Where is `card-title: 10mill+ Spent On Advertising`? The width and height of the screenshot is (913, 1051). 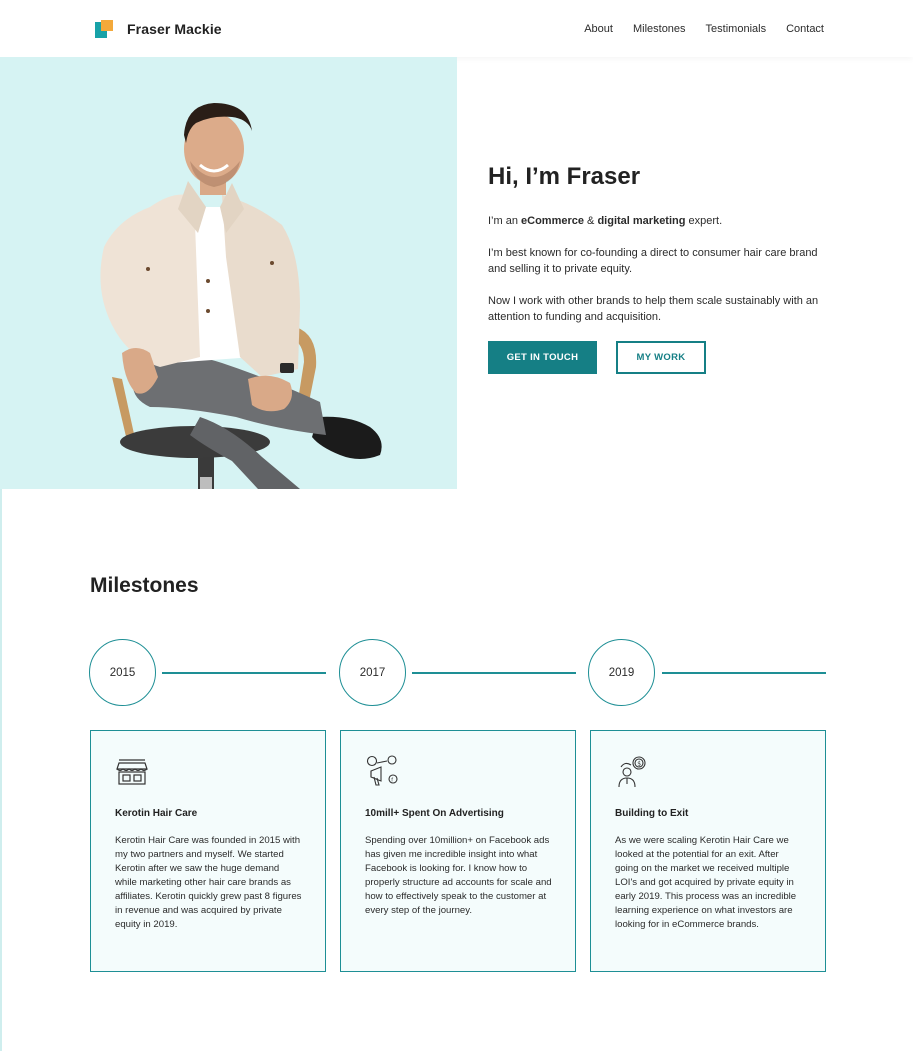
card-title: 10mill+ Spent On Advertising is located at coordinates (434, 813).